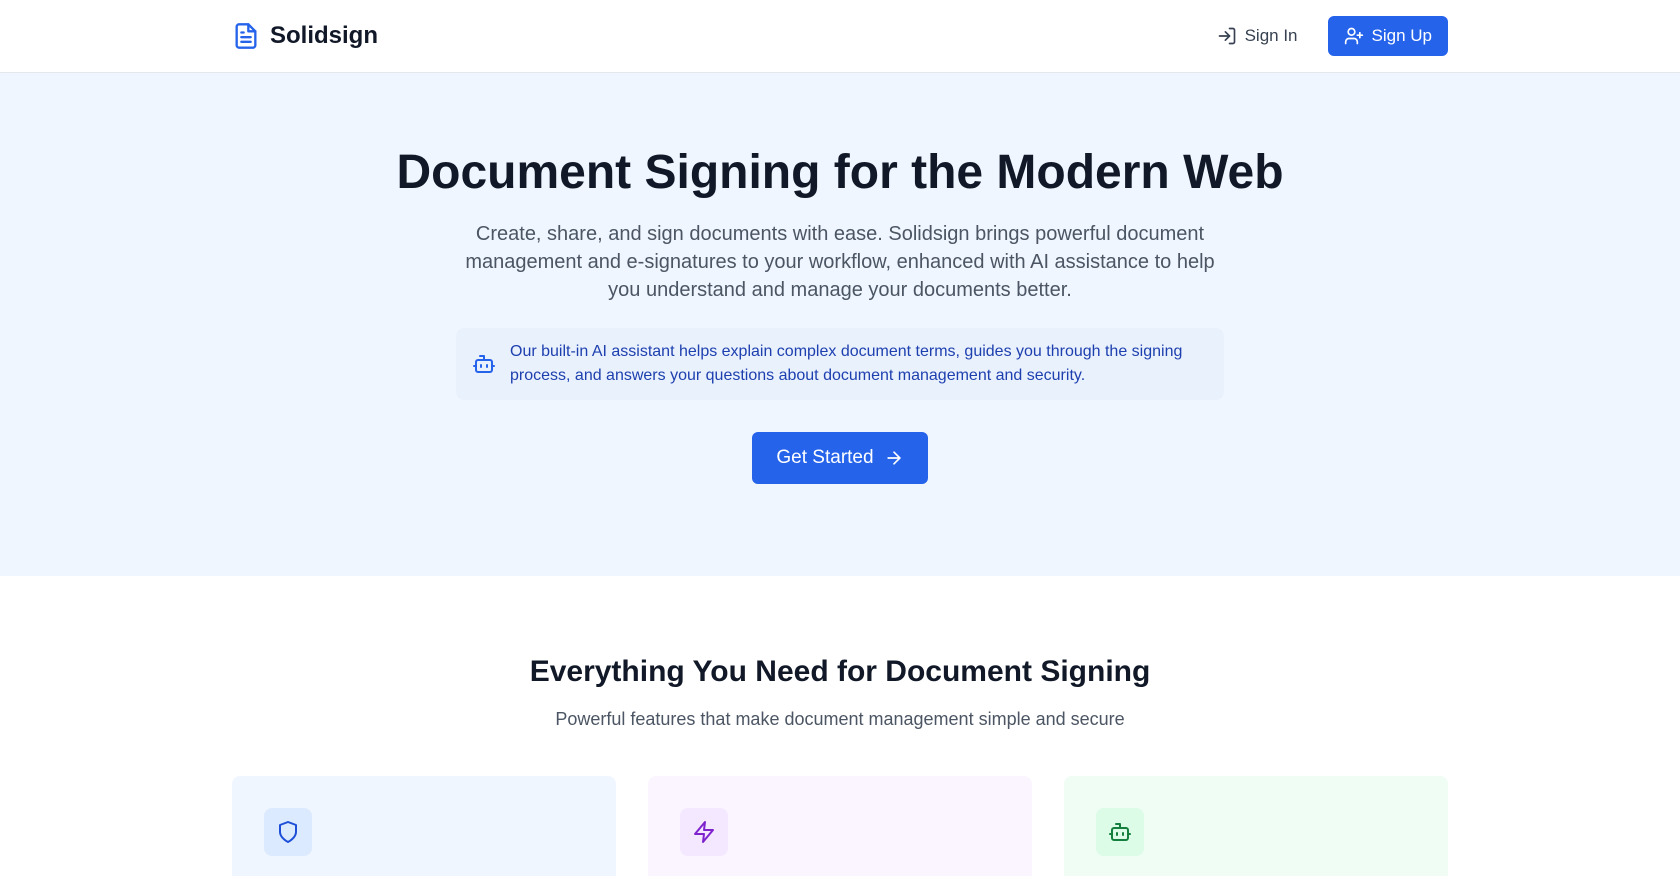 This screenshot has height=876, width=1680. I want to click on navbar: Solidsign Sign In Sign Up, so click(840, 36).